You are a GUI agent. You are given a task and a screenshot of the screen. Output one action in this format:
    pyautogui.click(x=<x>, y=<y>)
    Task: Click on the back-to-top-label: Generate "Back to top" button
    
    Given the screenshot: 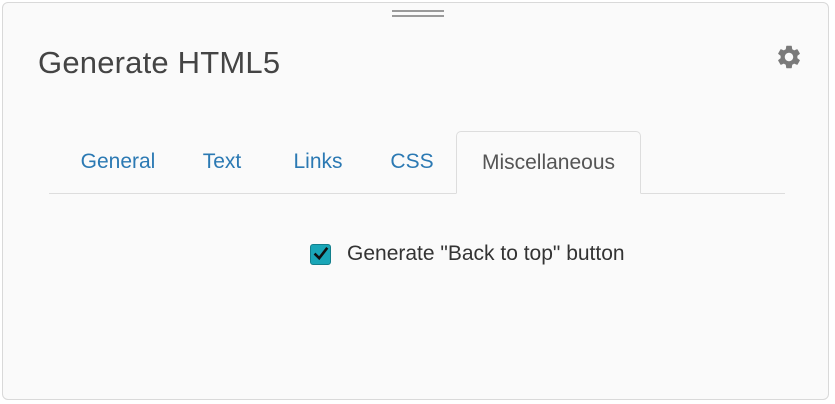 What is the action you would take?
    pyautogui.click(x=486, y=254)
    